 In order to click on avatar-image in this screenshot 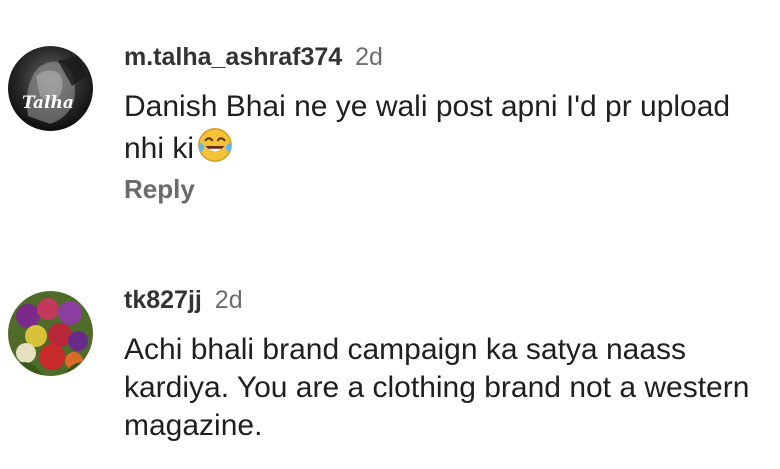, I will do `click(50, 333)`.